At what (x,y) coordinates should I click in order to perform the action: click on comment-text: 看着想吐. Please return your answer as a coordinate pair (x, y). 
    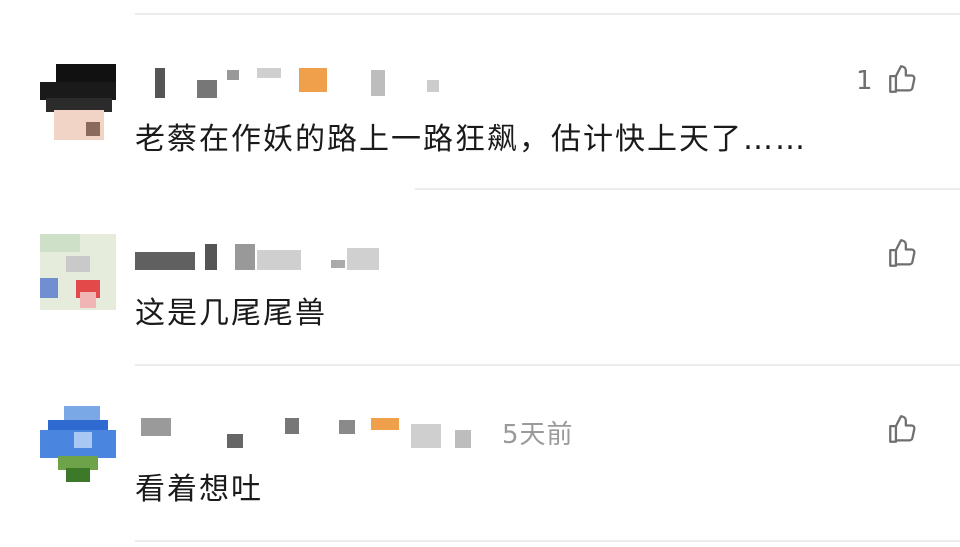
    Looking at the image, I should click on (199, 489).